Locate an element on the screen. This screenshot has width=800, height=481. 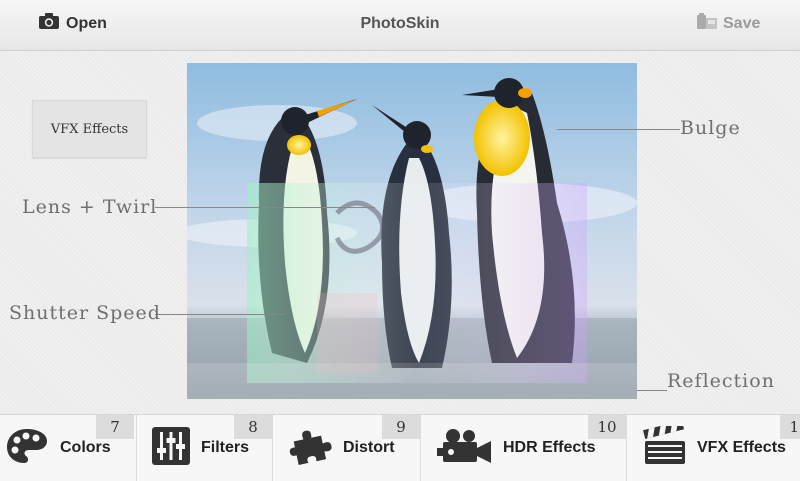
tool-filters: Filters 8 is located at coordinates (204, 448).